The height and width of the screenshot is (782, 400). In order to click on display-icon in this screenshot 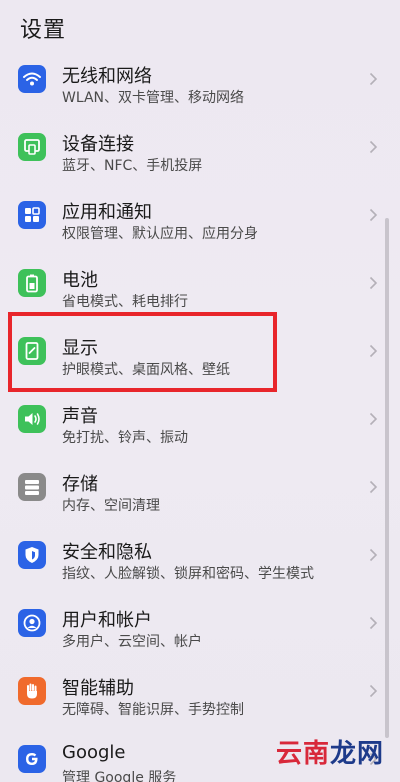, I will do `click(32, 351)`.